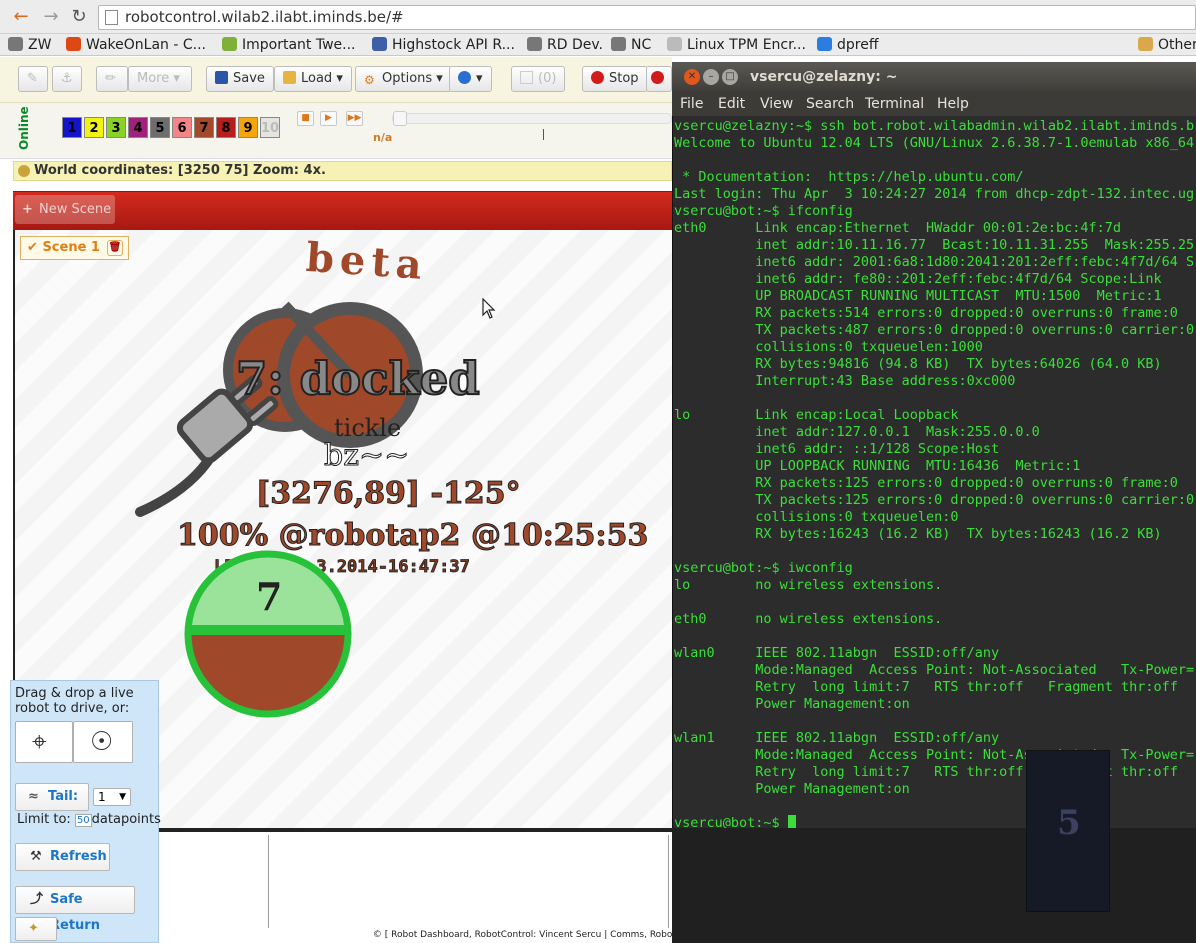 The height and width of the screenshot is (943, 1196). What do you see at coordinates (24, 171) in the screenshot?
I see `info-icon` at bounding box center [24, 171].